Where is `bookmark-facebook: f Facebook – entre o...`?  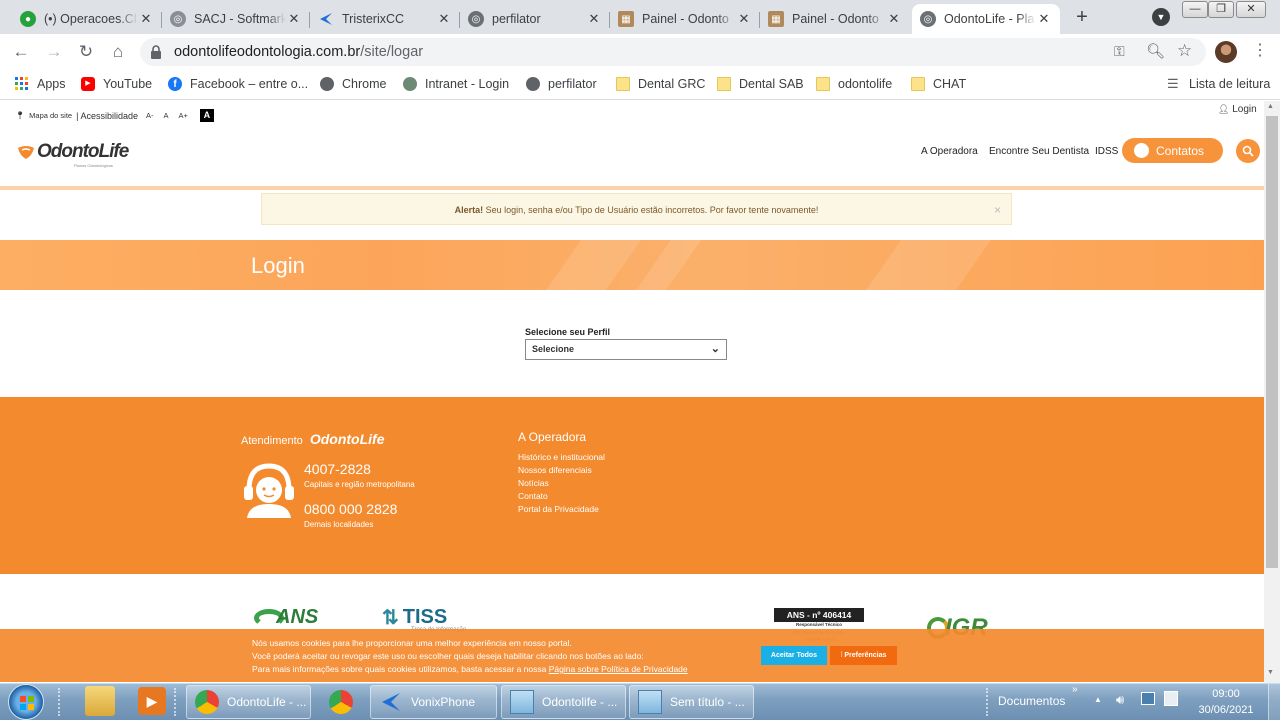
bookmark-facebook: f Facebook – entre o... is located at coordinates (238, 84).